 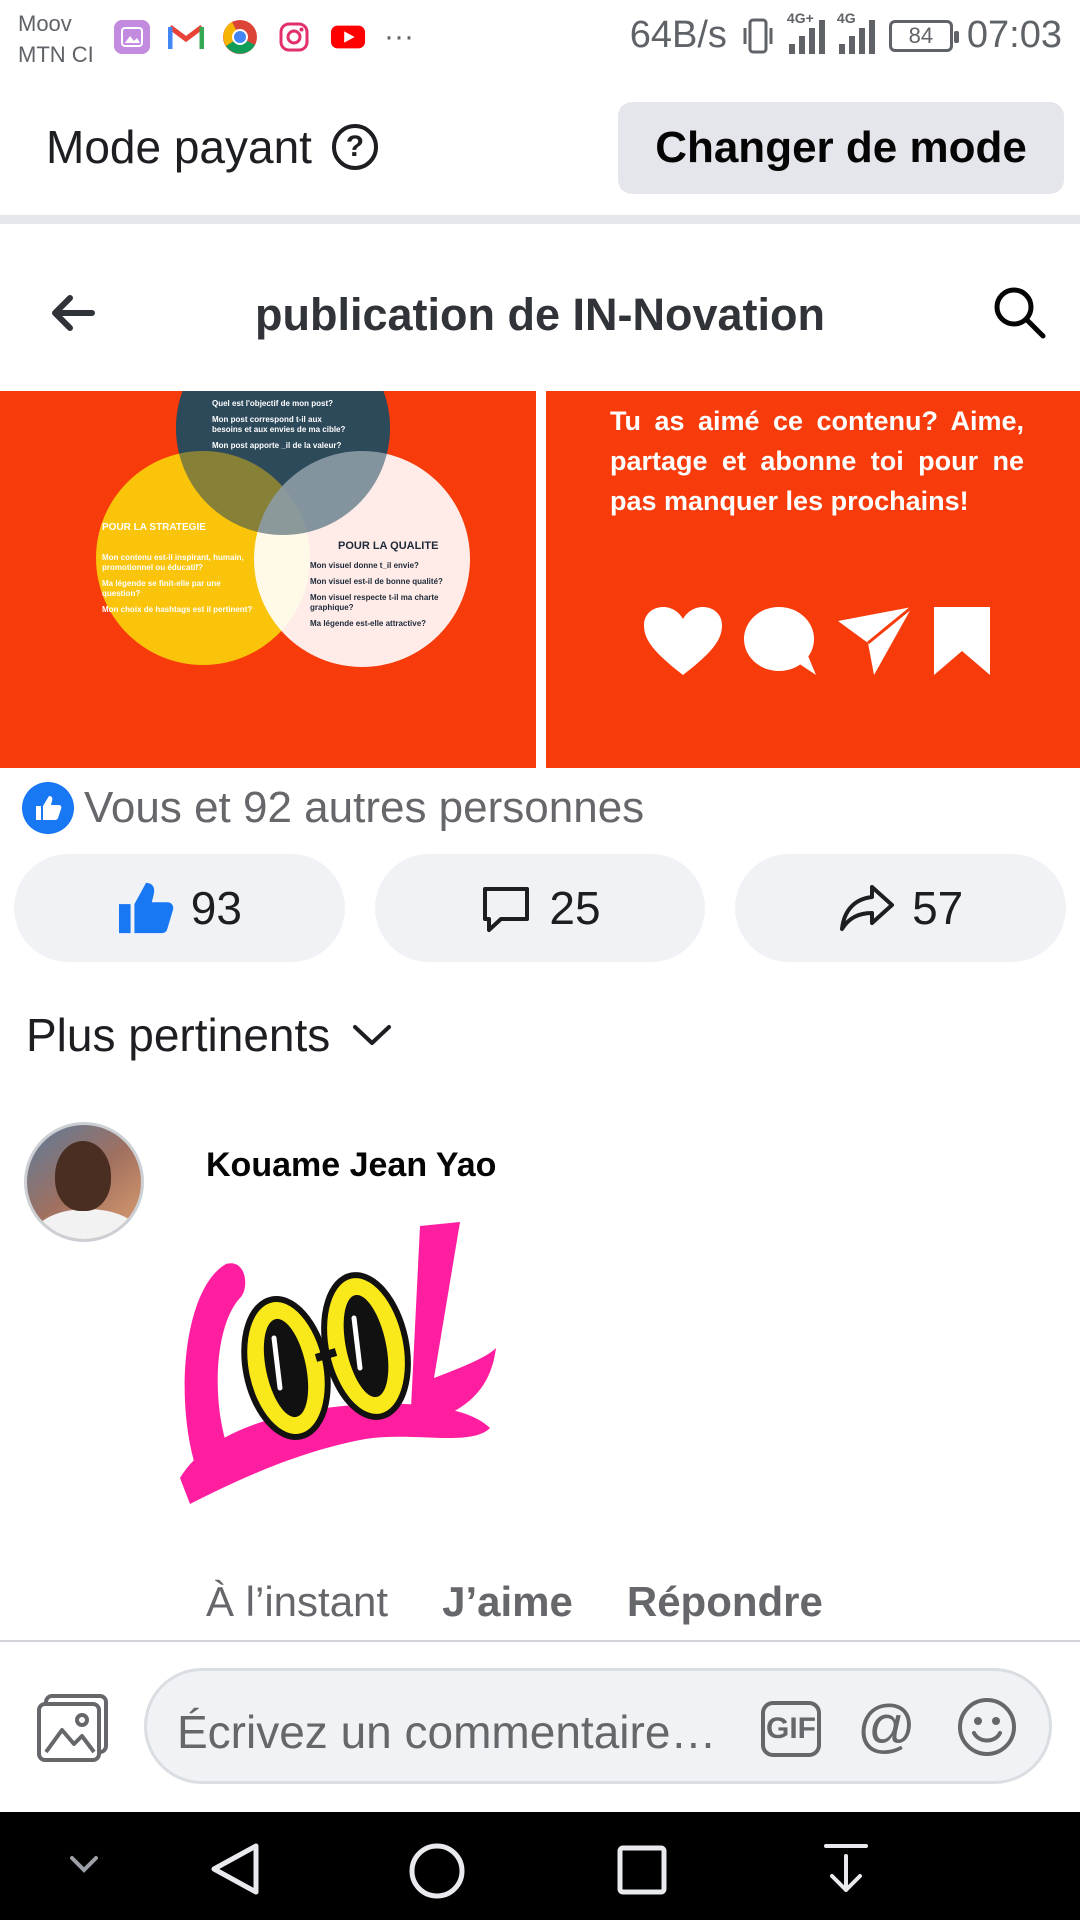 I want to click on comment-meta: À l’instant J’aime Répondre, so click(x=514, y=1602).